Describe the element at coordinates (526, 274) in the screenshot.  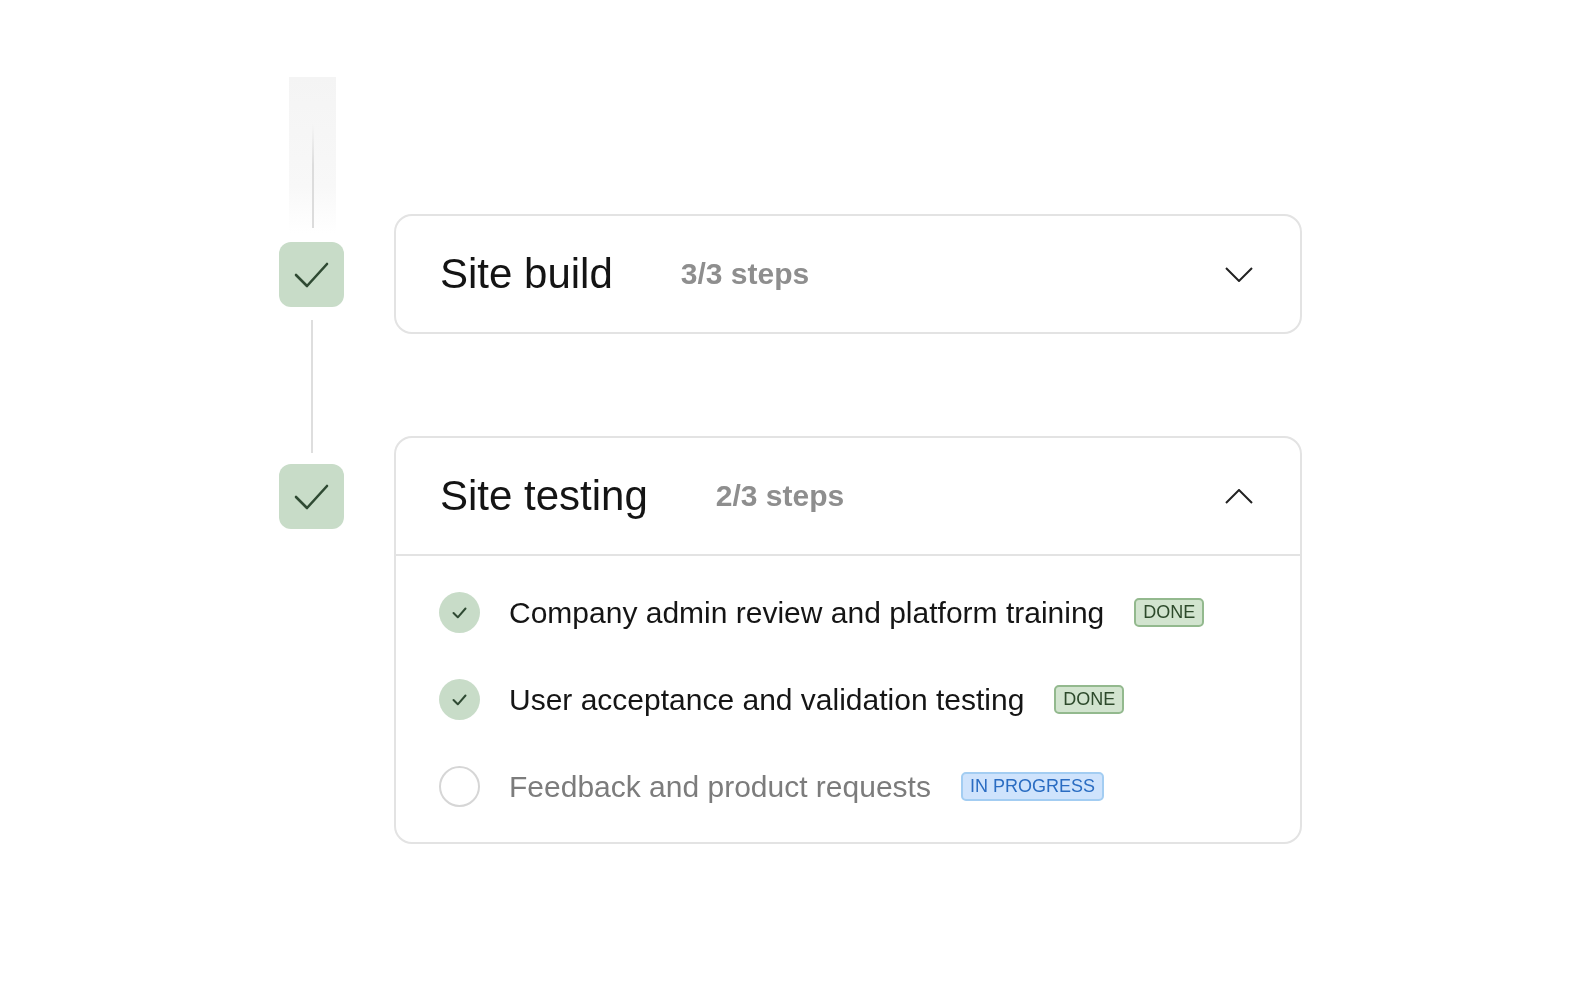
I see `stage-title: Site build` at that location.